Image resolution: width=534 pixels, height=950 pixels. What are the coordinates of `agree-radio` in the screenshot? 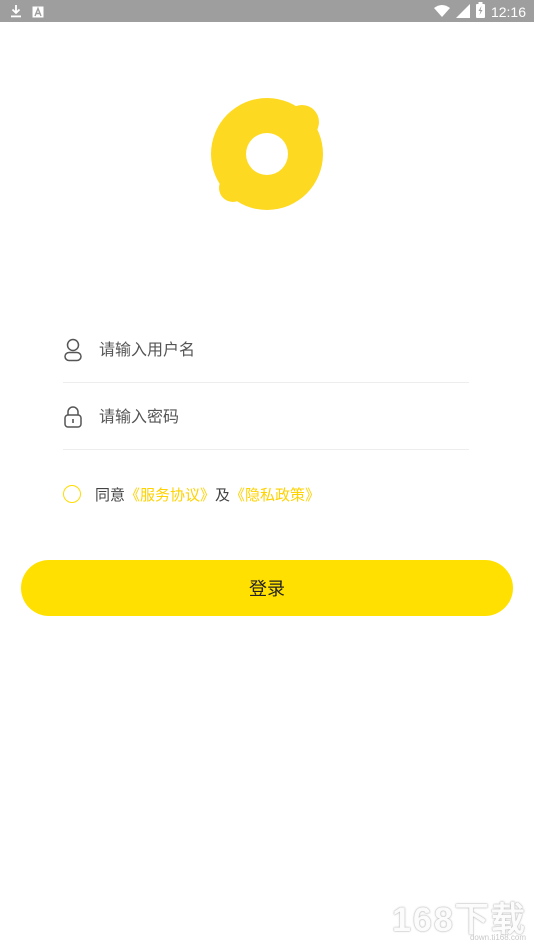 It's located at (72, 494).